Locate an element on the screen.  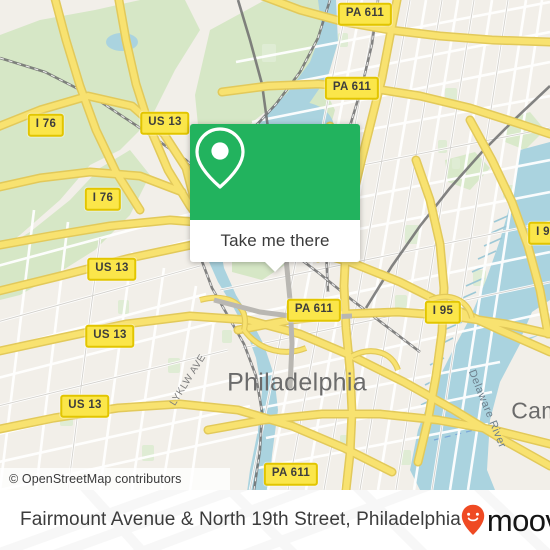
take-me-there-label: Take me there is located at coordinates (275, 240).